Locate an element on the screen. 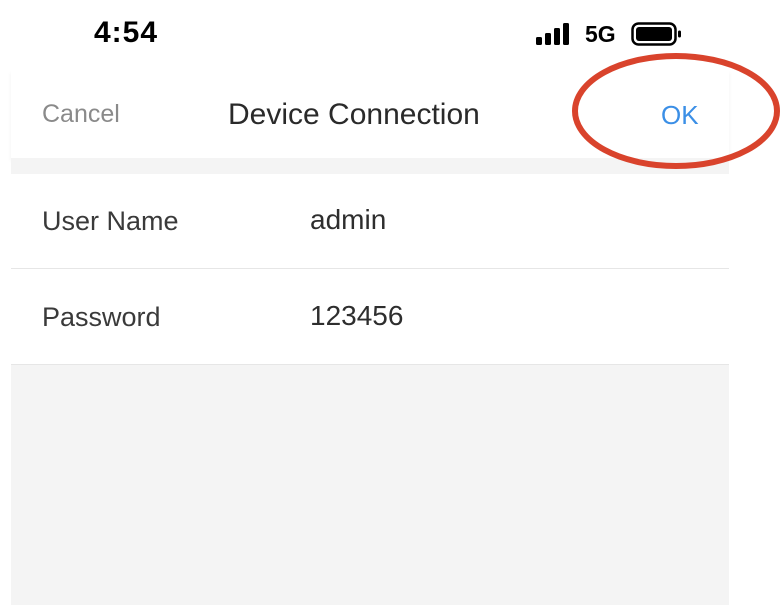 The image size is (782, 605). status-time: 4:54 is located at coordinates (126, 32).